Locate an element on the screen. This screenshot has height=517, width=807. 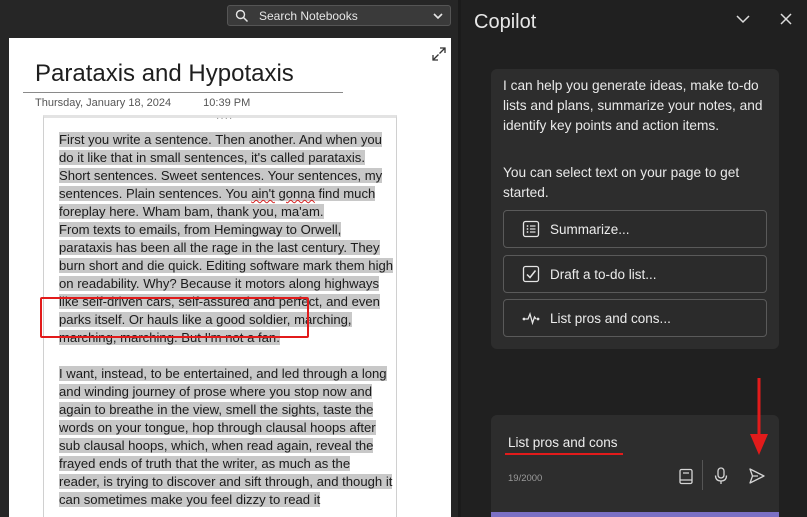
close-icon is located at coordinates (786, 19).